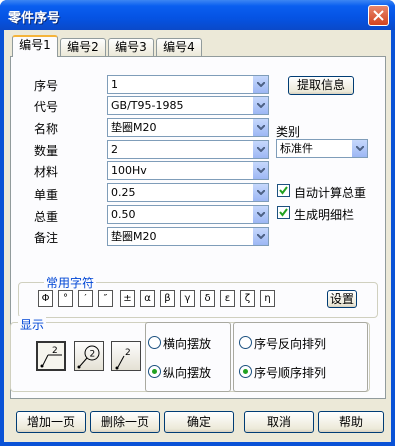 The height and width of the screenshot is (446, 395). Describe the element at coordinates (123, 359) in the screenshot. I see `leader-plain-icon: 2` at that location.